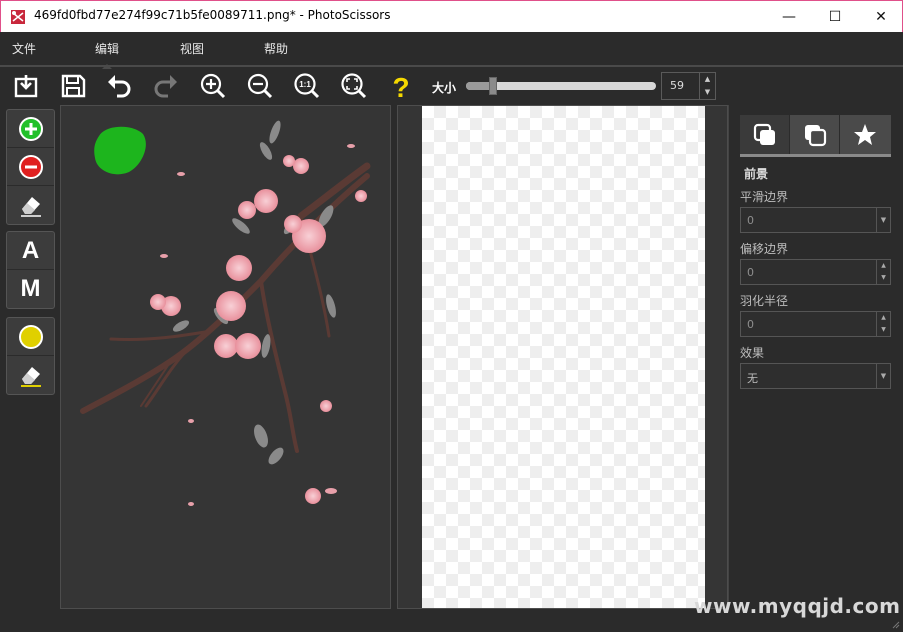 This screenshot has width=903, height=632. I want to click on redo-button, so click(166, 86).